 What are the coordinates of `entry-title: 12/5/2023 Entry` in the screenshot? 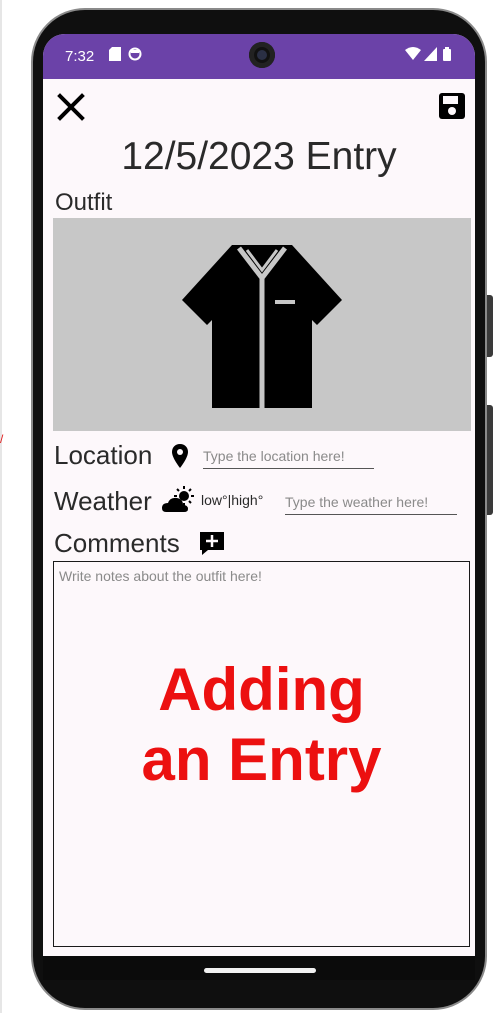 It's located at (259, 156).